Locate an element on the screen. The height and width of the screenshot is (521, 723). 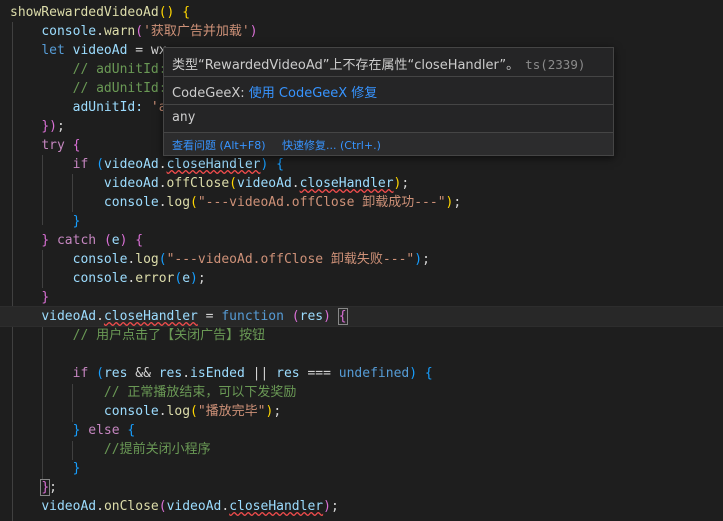
code-line-15: console.error(e); is located at coordinates (139, 278).